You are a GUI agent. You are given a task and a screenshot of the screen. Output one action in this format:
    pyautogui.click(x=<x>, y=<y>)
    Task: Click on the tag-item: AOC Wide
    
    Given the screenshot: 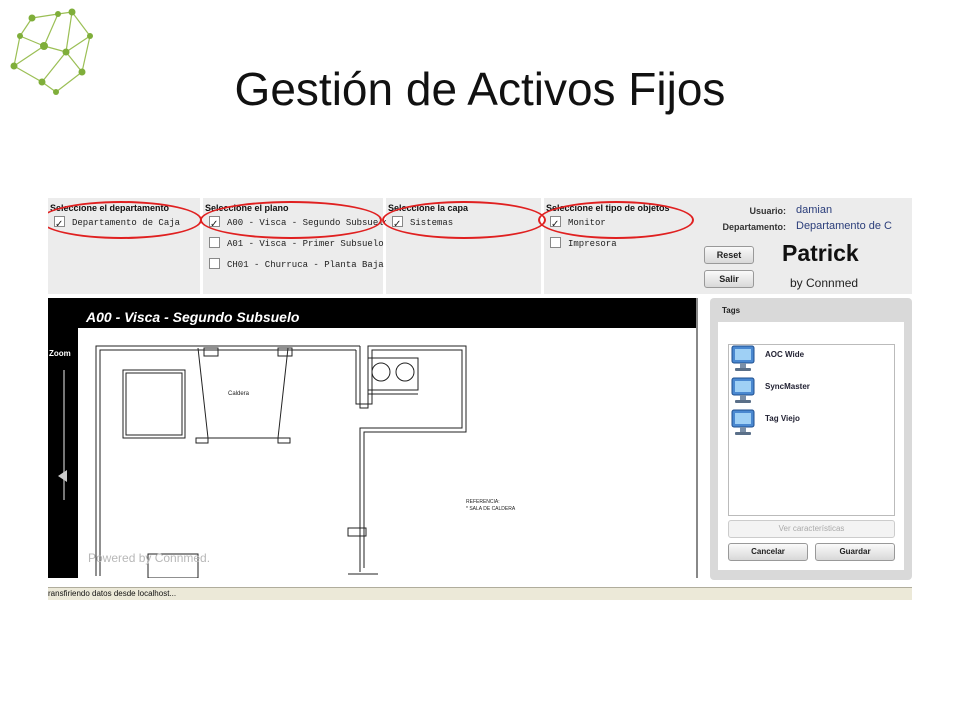 What is the action you would take?
    pyautogui.click(x=811, y=360)
    